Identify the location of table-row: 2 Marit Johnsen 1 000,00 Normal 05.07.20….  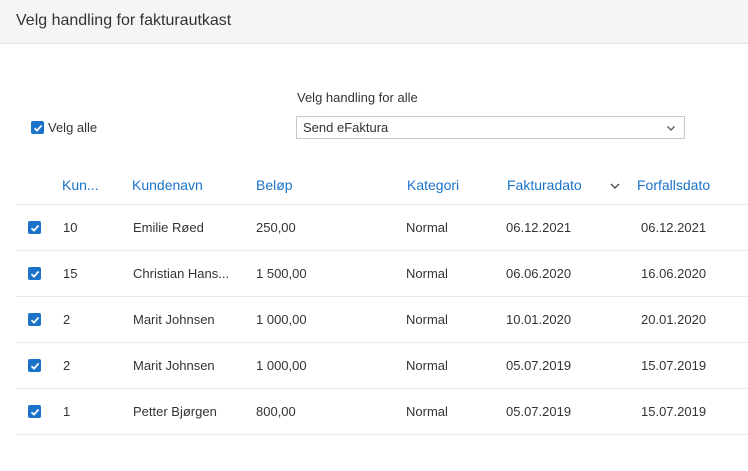
(382, 365).